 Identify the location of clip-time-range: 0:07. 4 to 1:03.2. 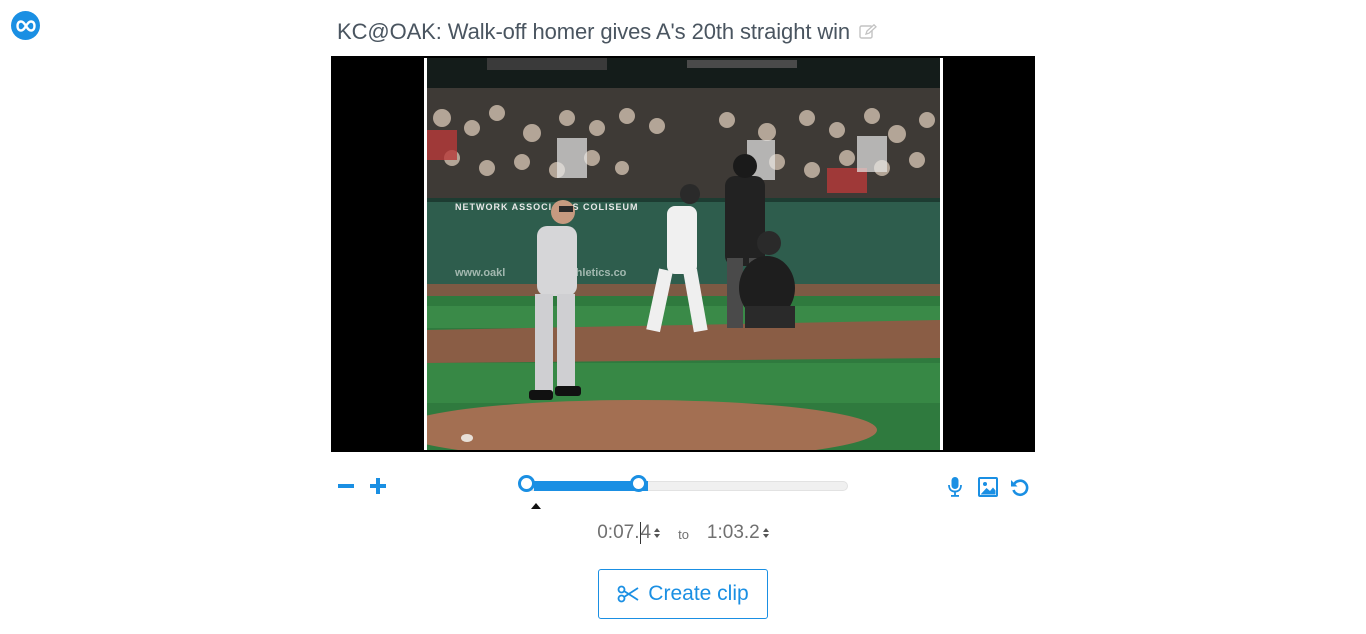
(683, 533).